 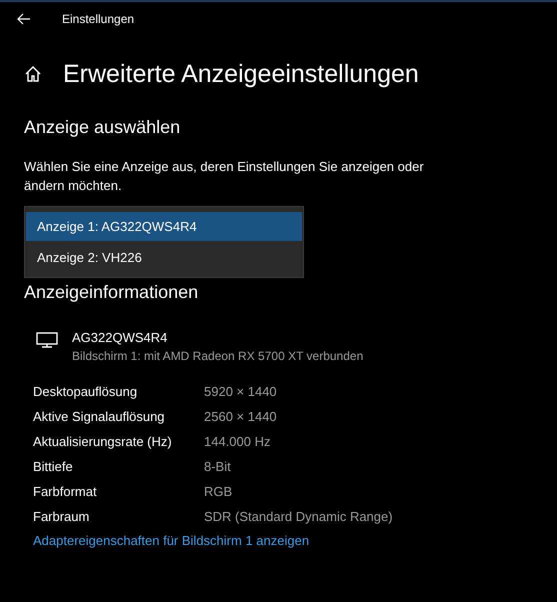 What do you see at coordinates (224, 176) in the screenshot?
I see `description-text: Wählen Sie eine Anzeige aus, deren Einstellungen Sie anzeigen oder ändern möchten.` at bounding box center [224, 176].